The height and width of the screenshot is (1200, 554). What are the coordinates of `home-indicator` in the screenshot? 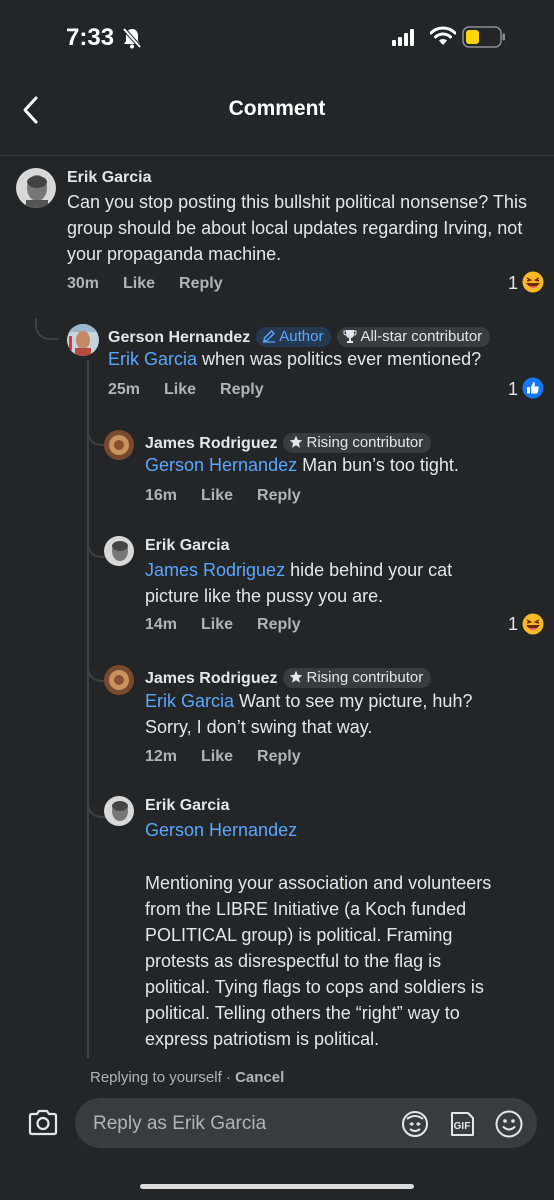 It's located at (277, 1186).